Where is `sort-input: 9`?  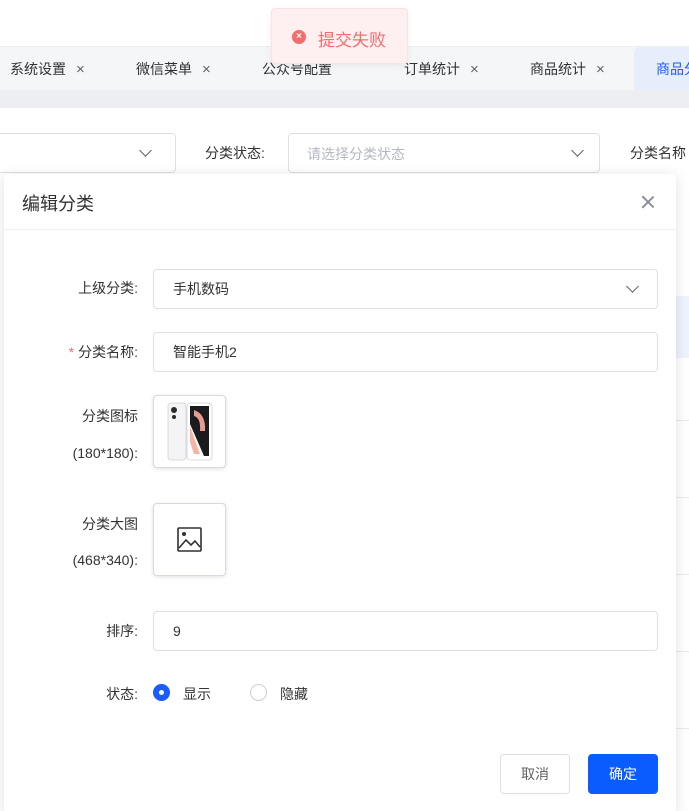 sort-input: 9 is located at coordinates (405, 631).